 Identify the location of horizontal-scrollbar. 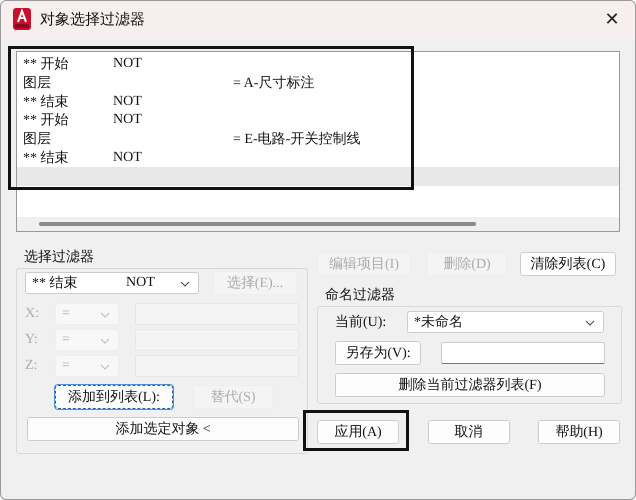
(318, 224).